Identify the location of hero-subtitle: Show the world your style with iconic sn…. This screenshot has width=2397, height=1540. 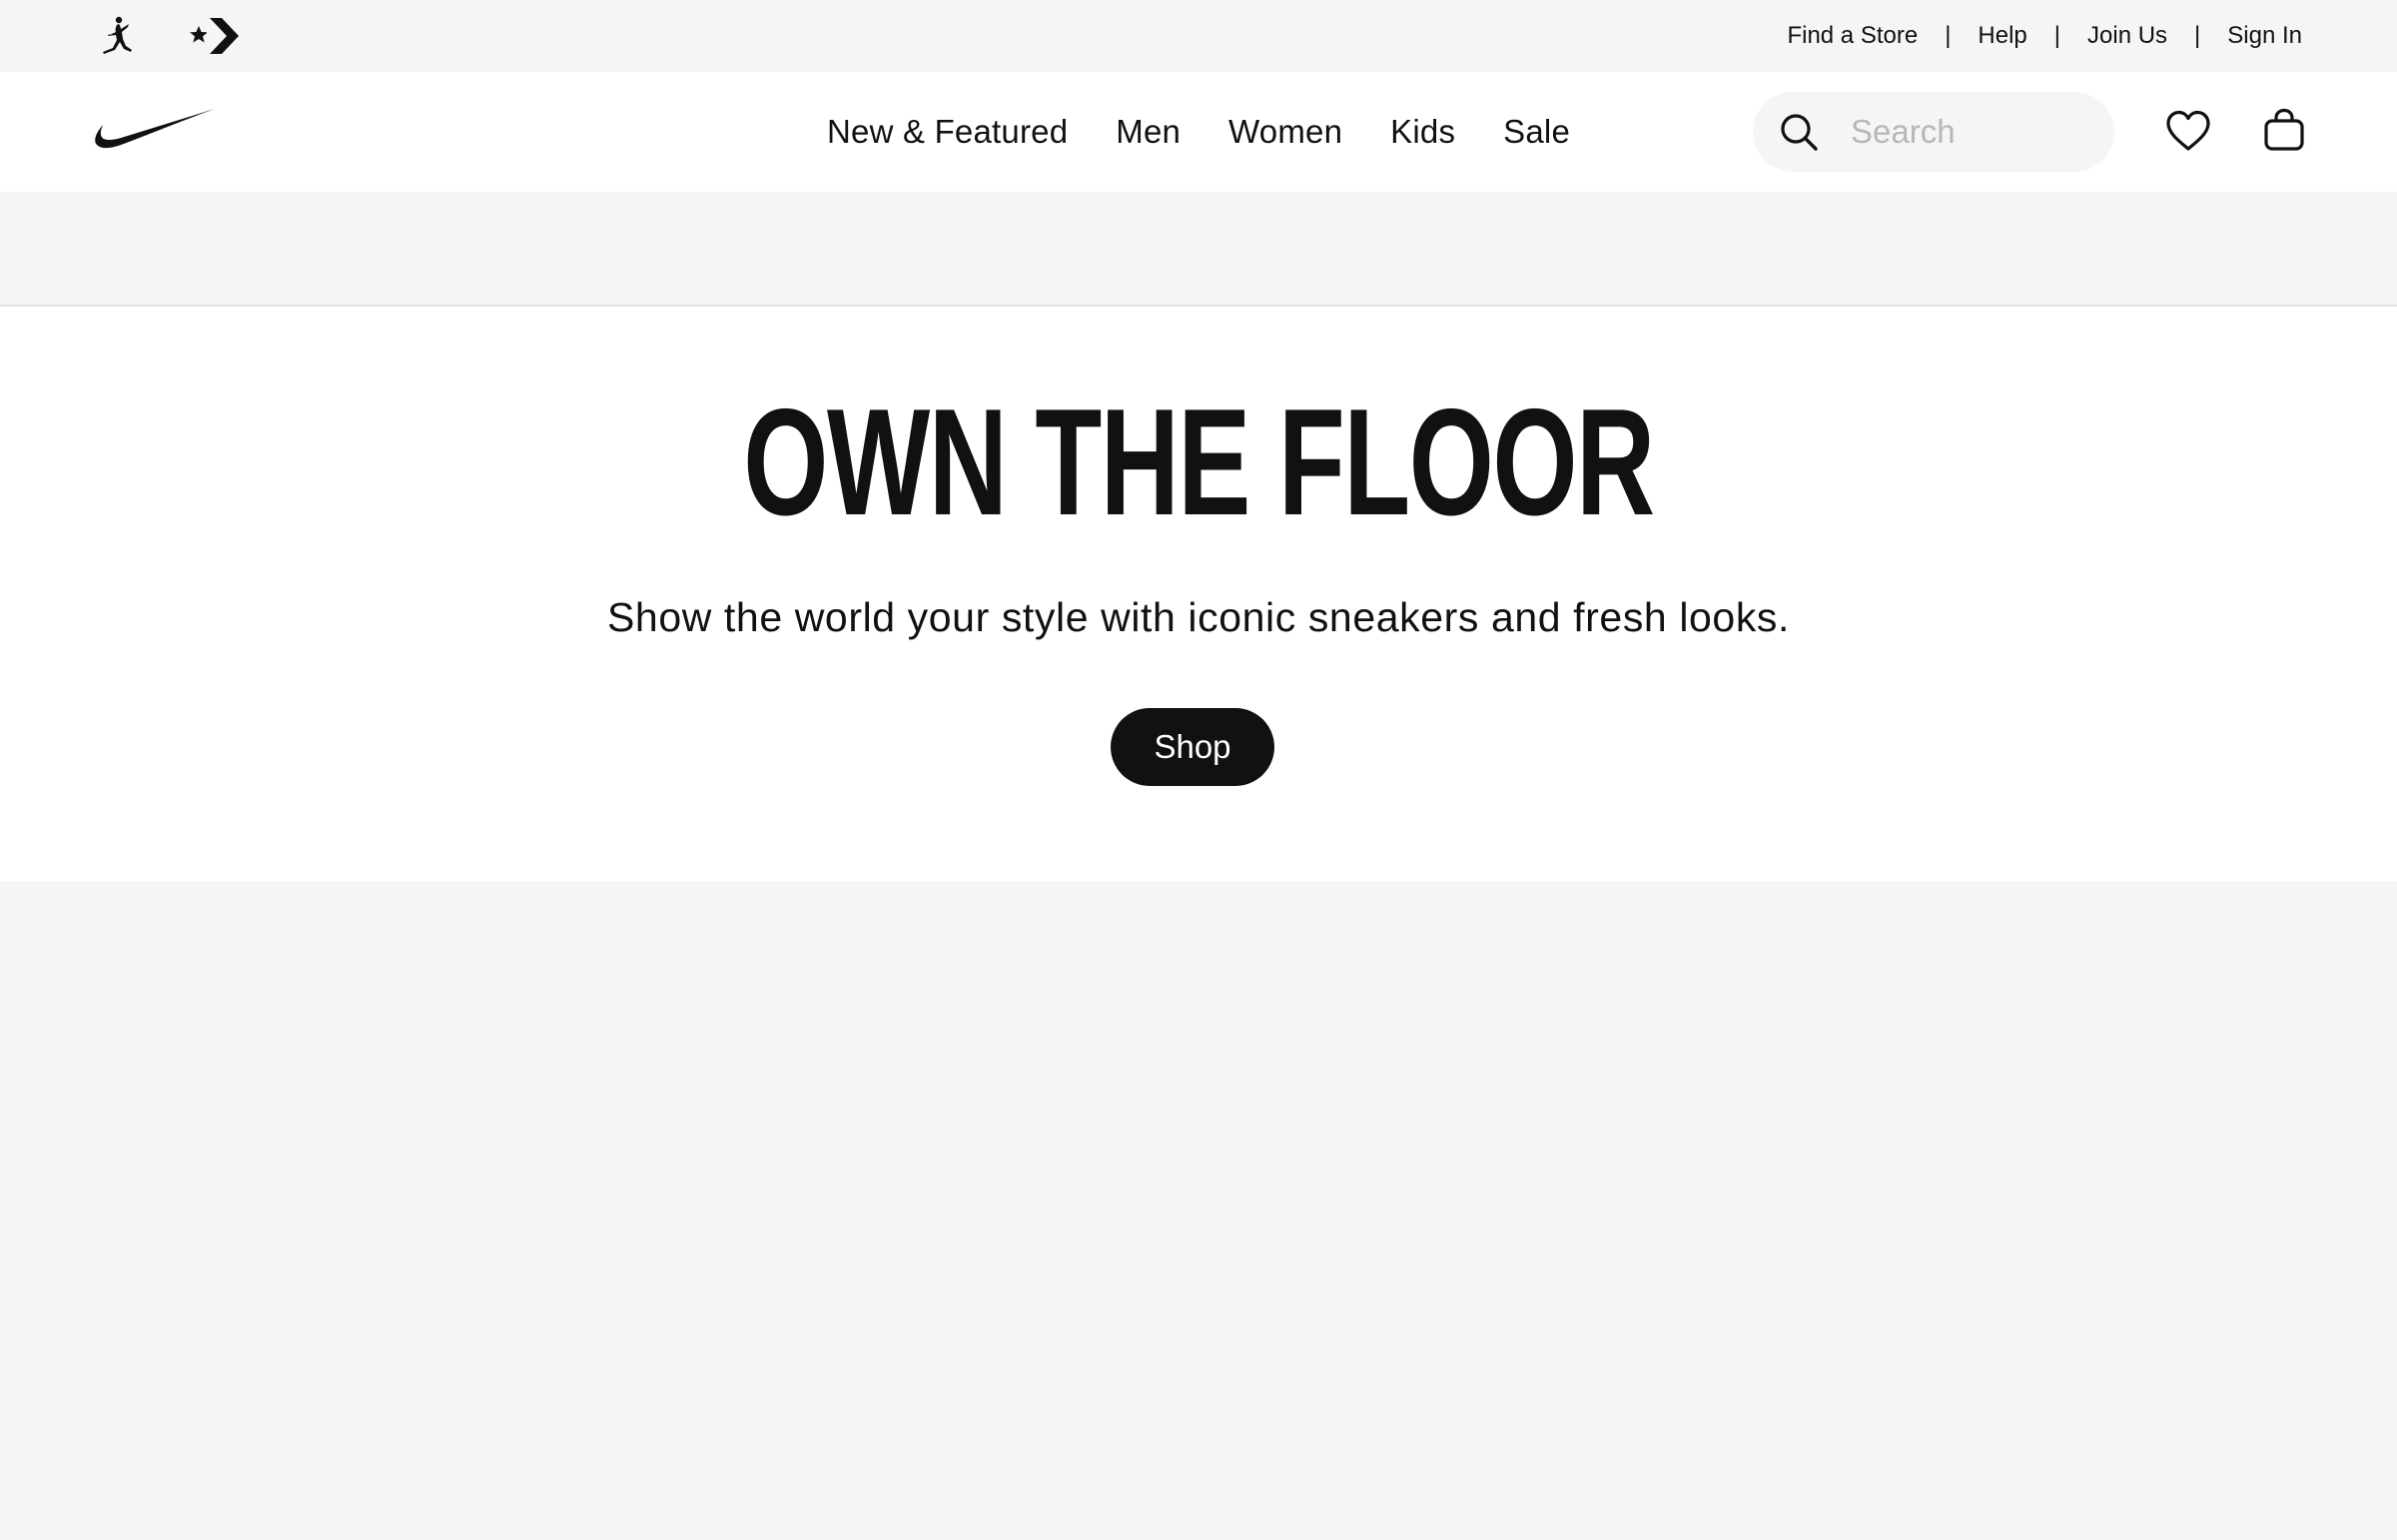
(1198, 617).